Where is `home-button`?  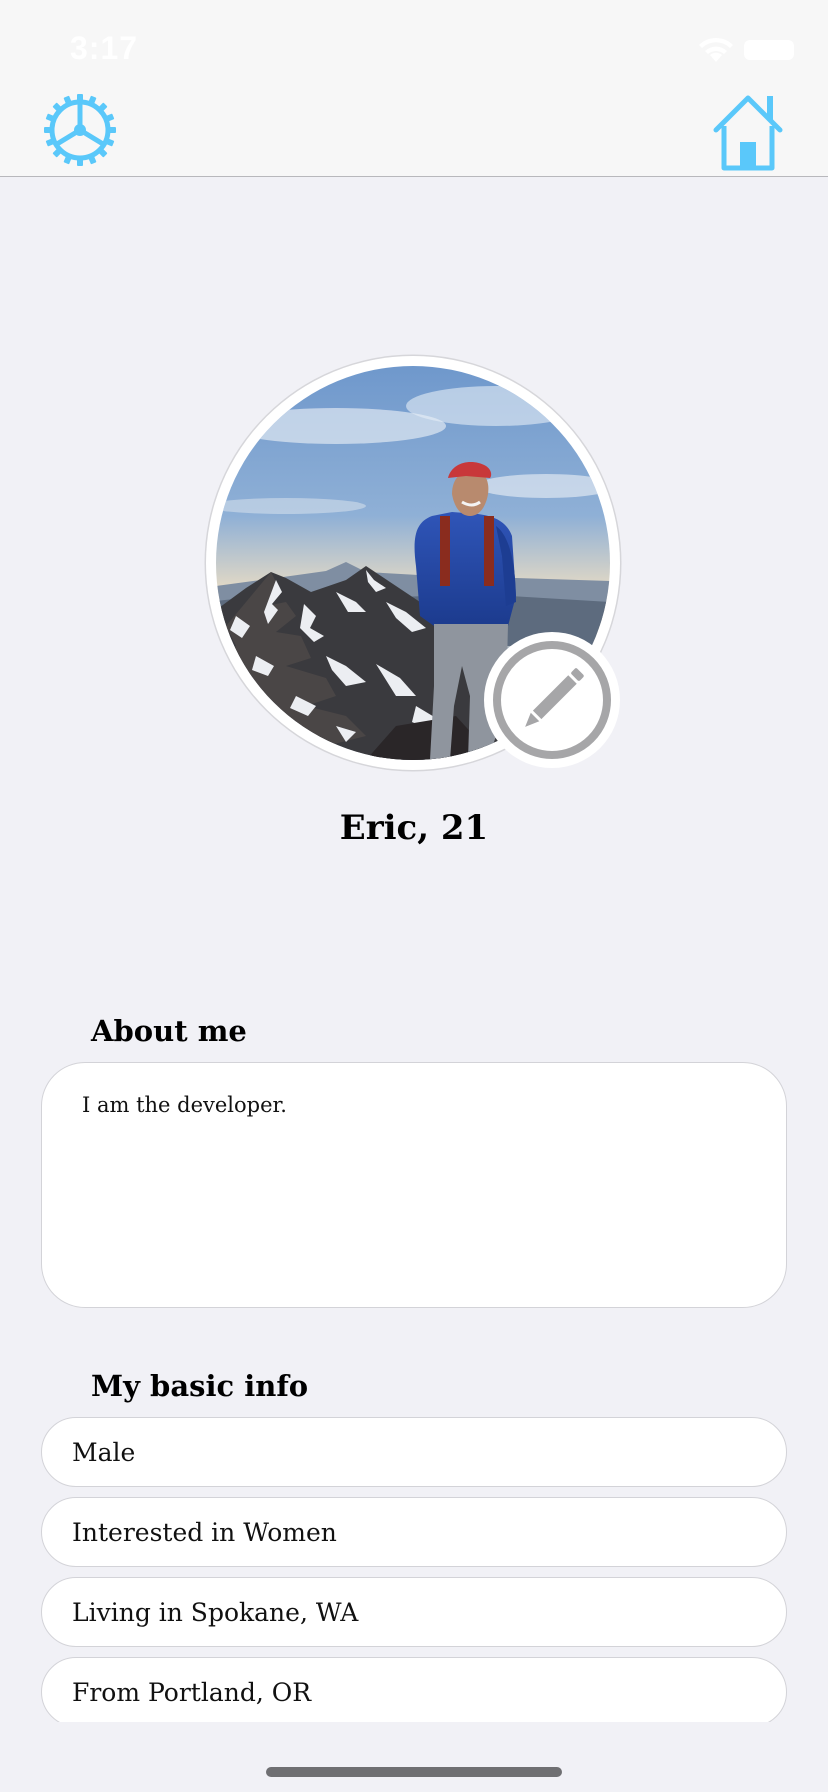 home-button is located at coordinates (748, 131).